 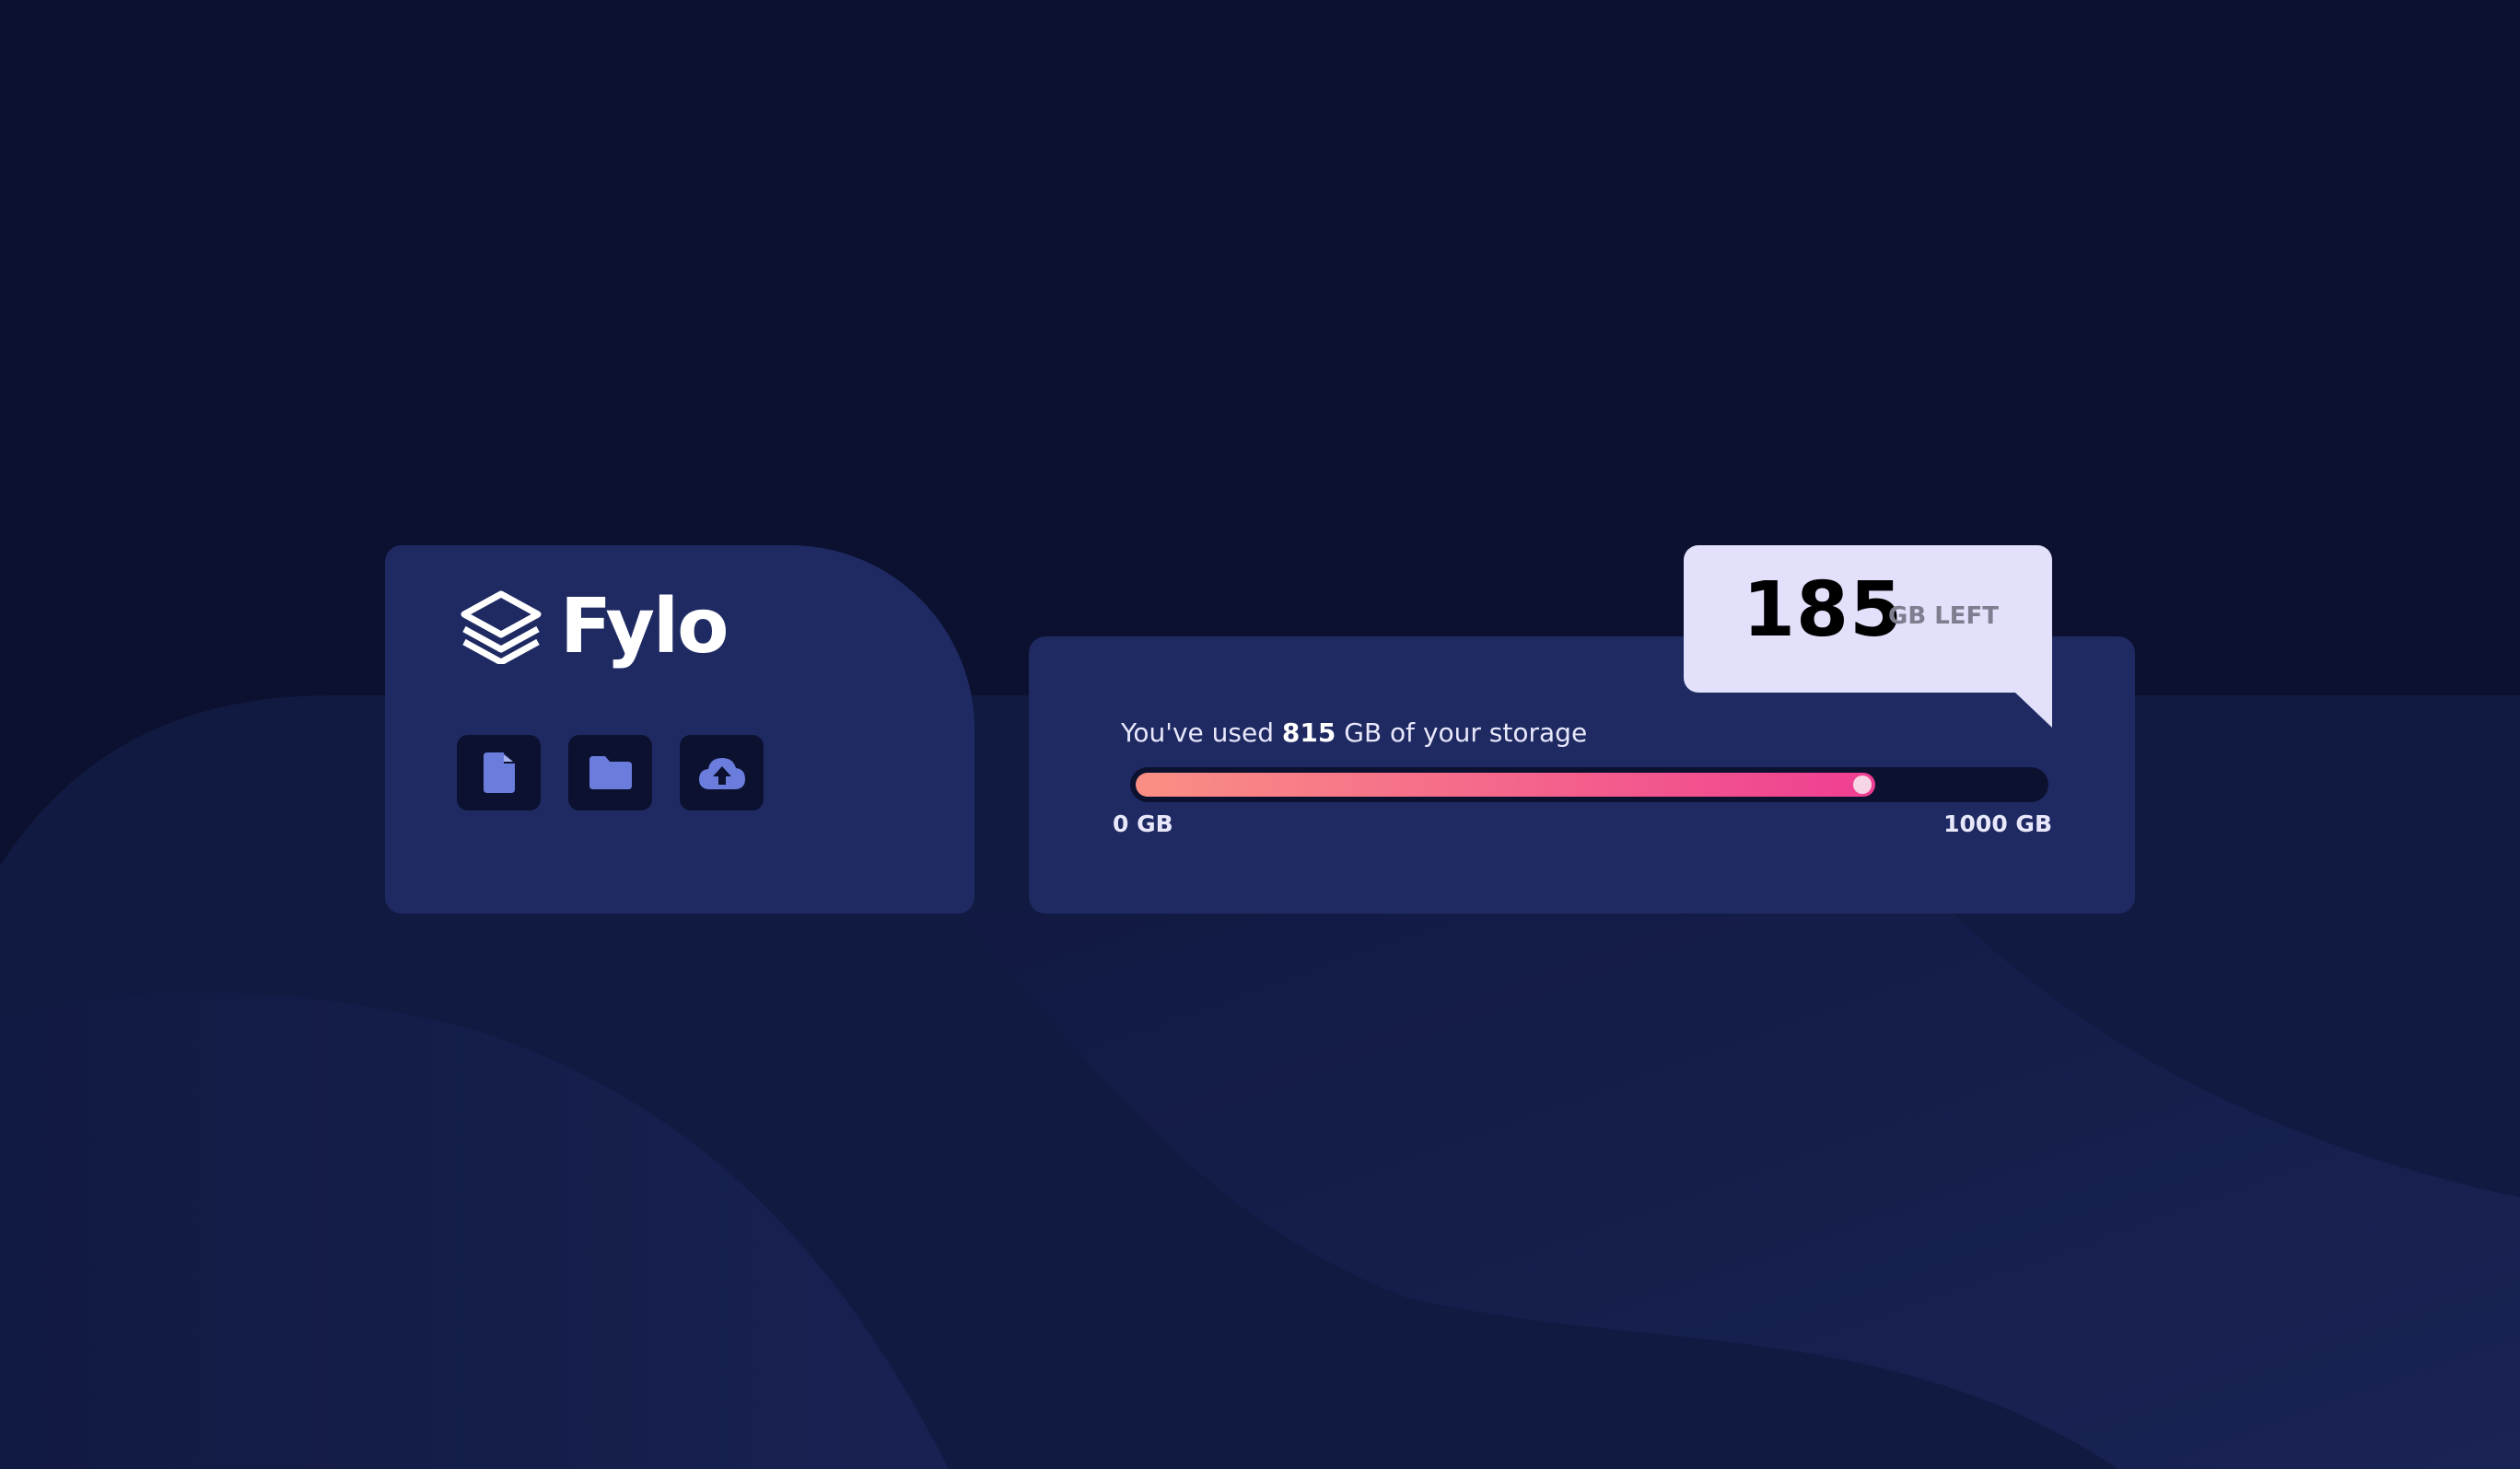 I want to click on usage-text: You've used 815 GB of your storage, so click(x=1354, y=732).